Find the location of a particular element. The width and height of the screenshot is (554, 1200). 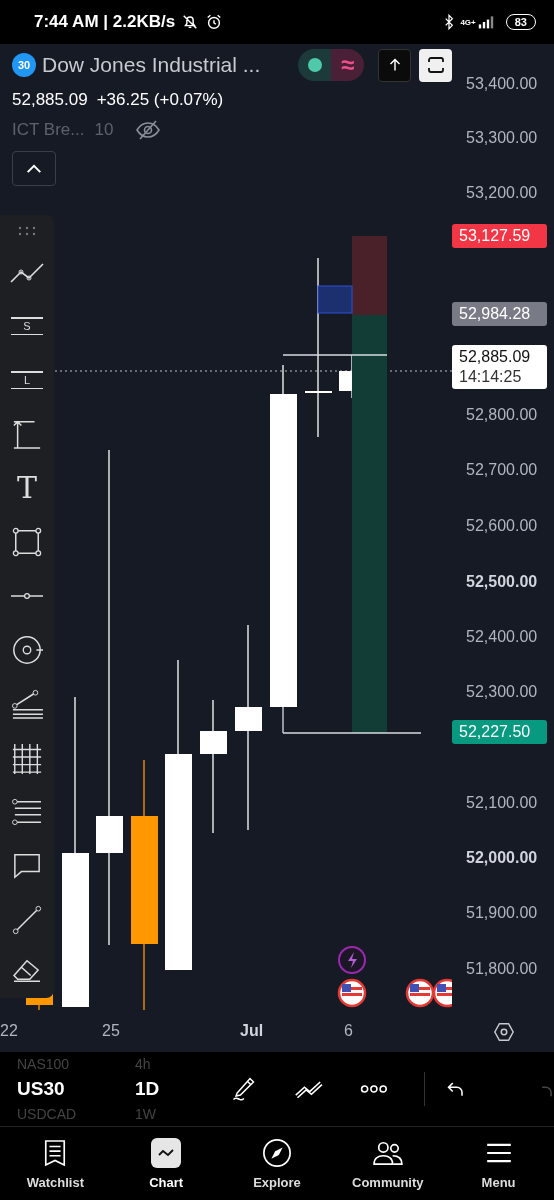

price-axis-label: 51,800.00 is located at coordinates (502, 969).